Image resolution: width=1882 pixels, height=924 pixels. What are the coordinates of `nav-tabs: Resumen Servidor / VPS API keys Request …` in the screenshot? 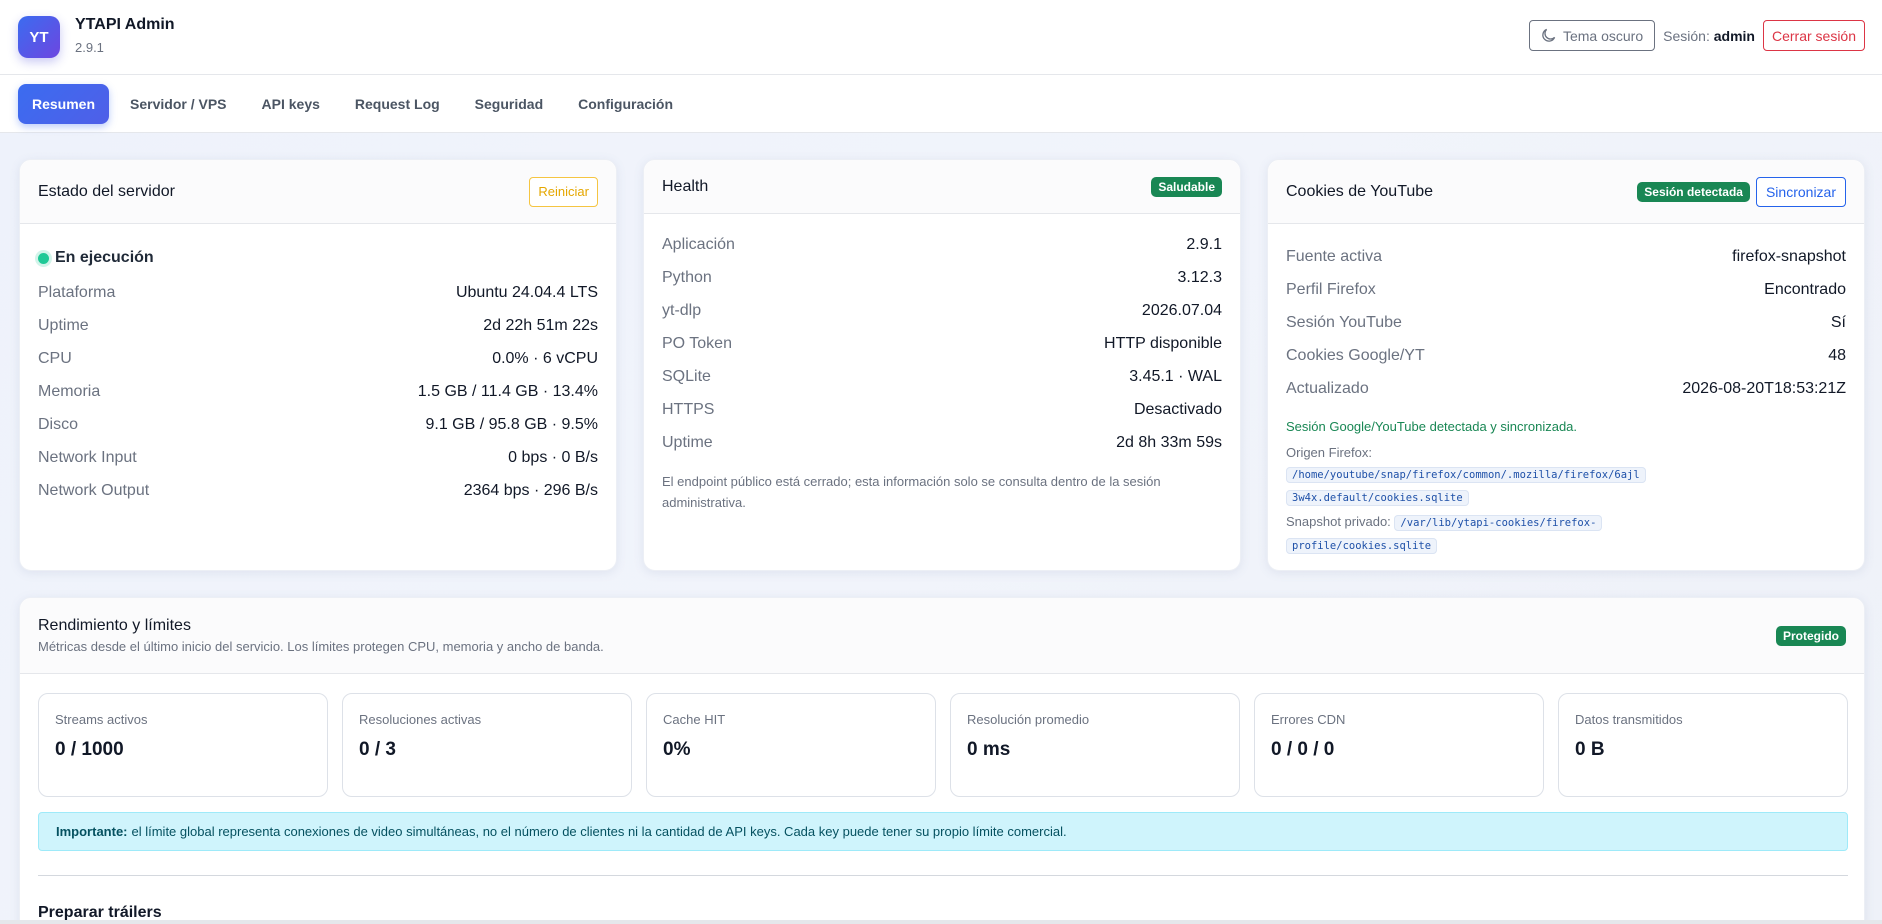 It's located at (356, 104).